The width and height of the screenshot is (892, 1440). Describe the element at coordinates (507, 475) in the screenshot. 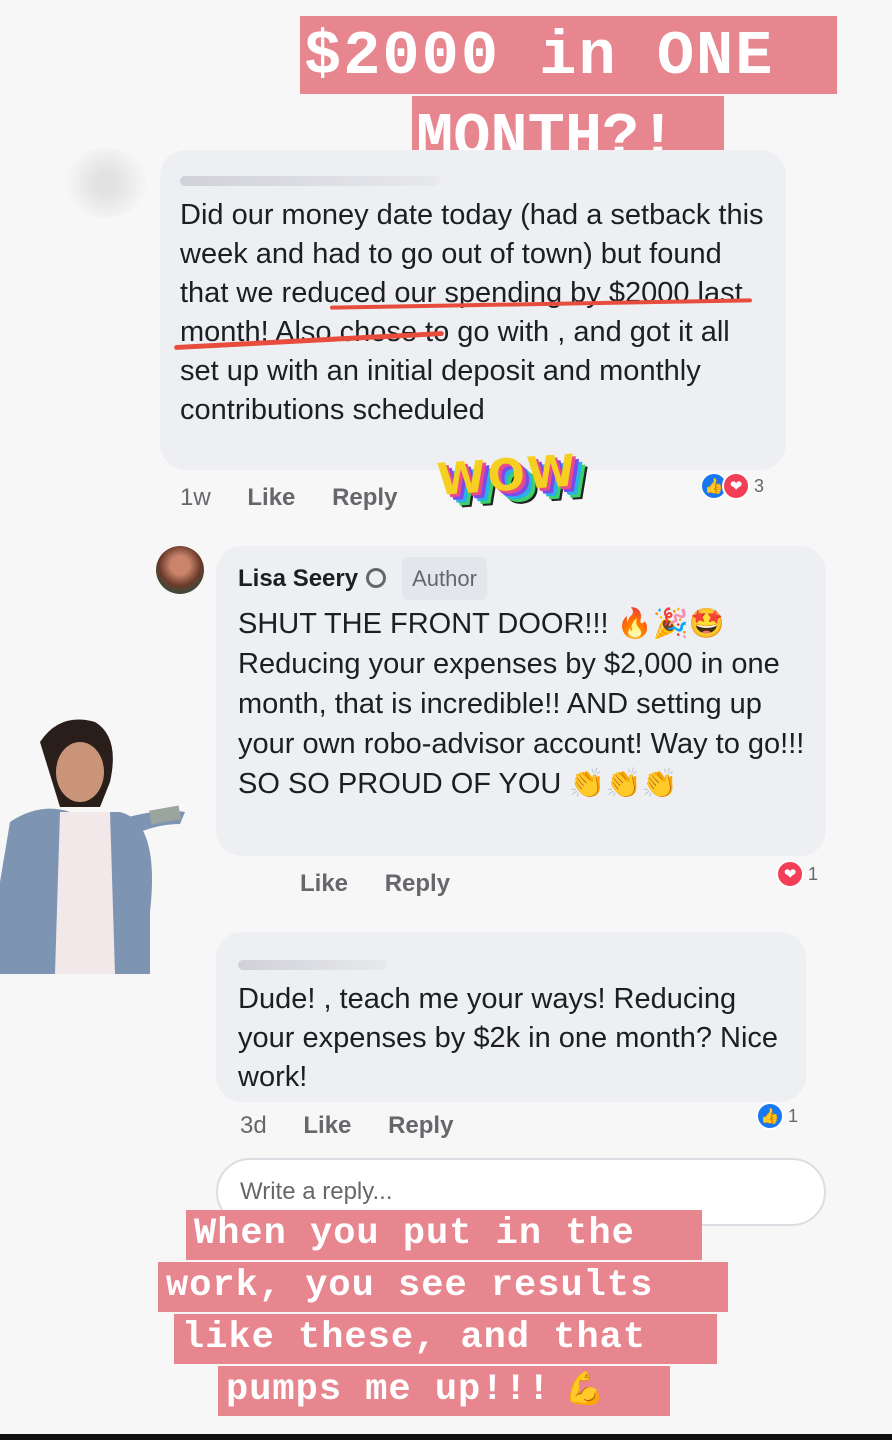

I see `wow-sticker: WOW` at that location.